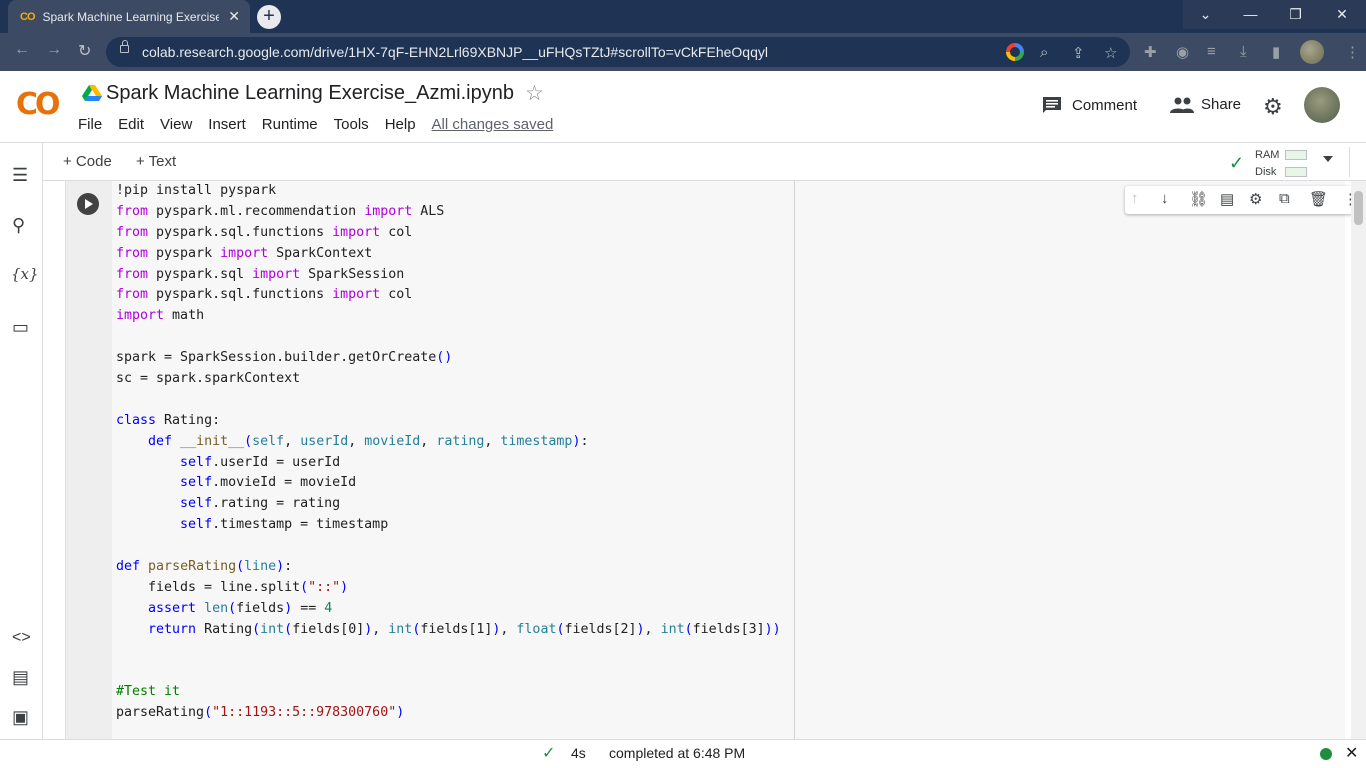 The height and width of the screenshot is (768, 1366). I want to click on extension-icon: ◉, so click(1182, 52).